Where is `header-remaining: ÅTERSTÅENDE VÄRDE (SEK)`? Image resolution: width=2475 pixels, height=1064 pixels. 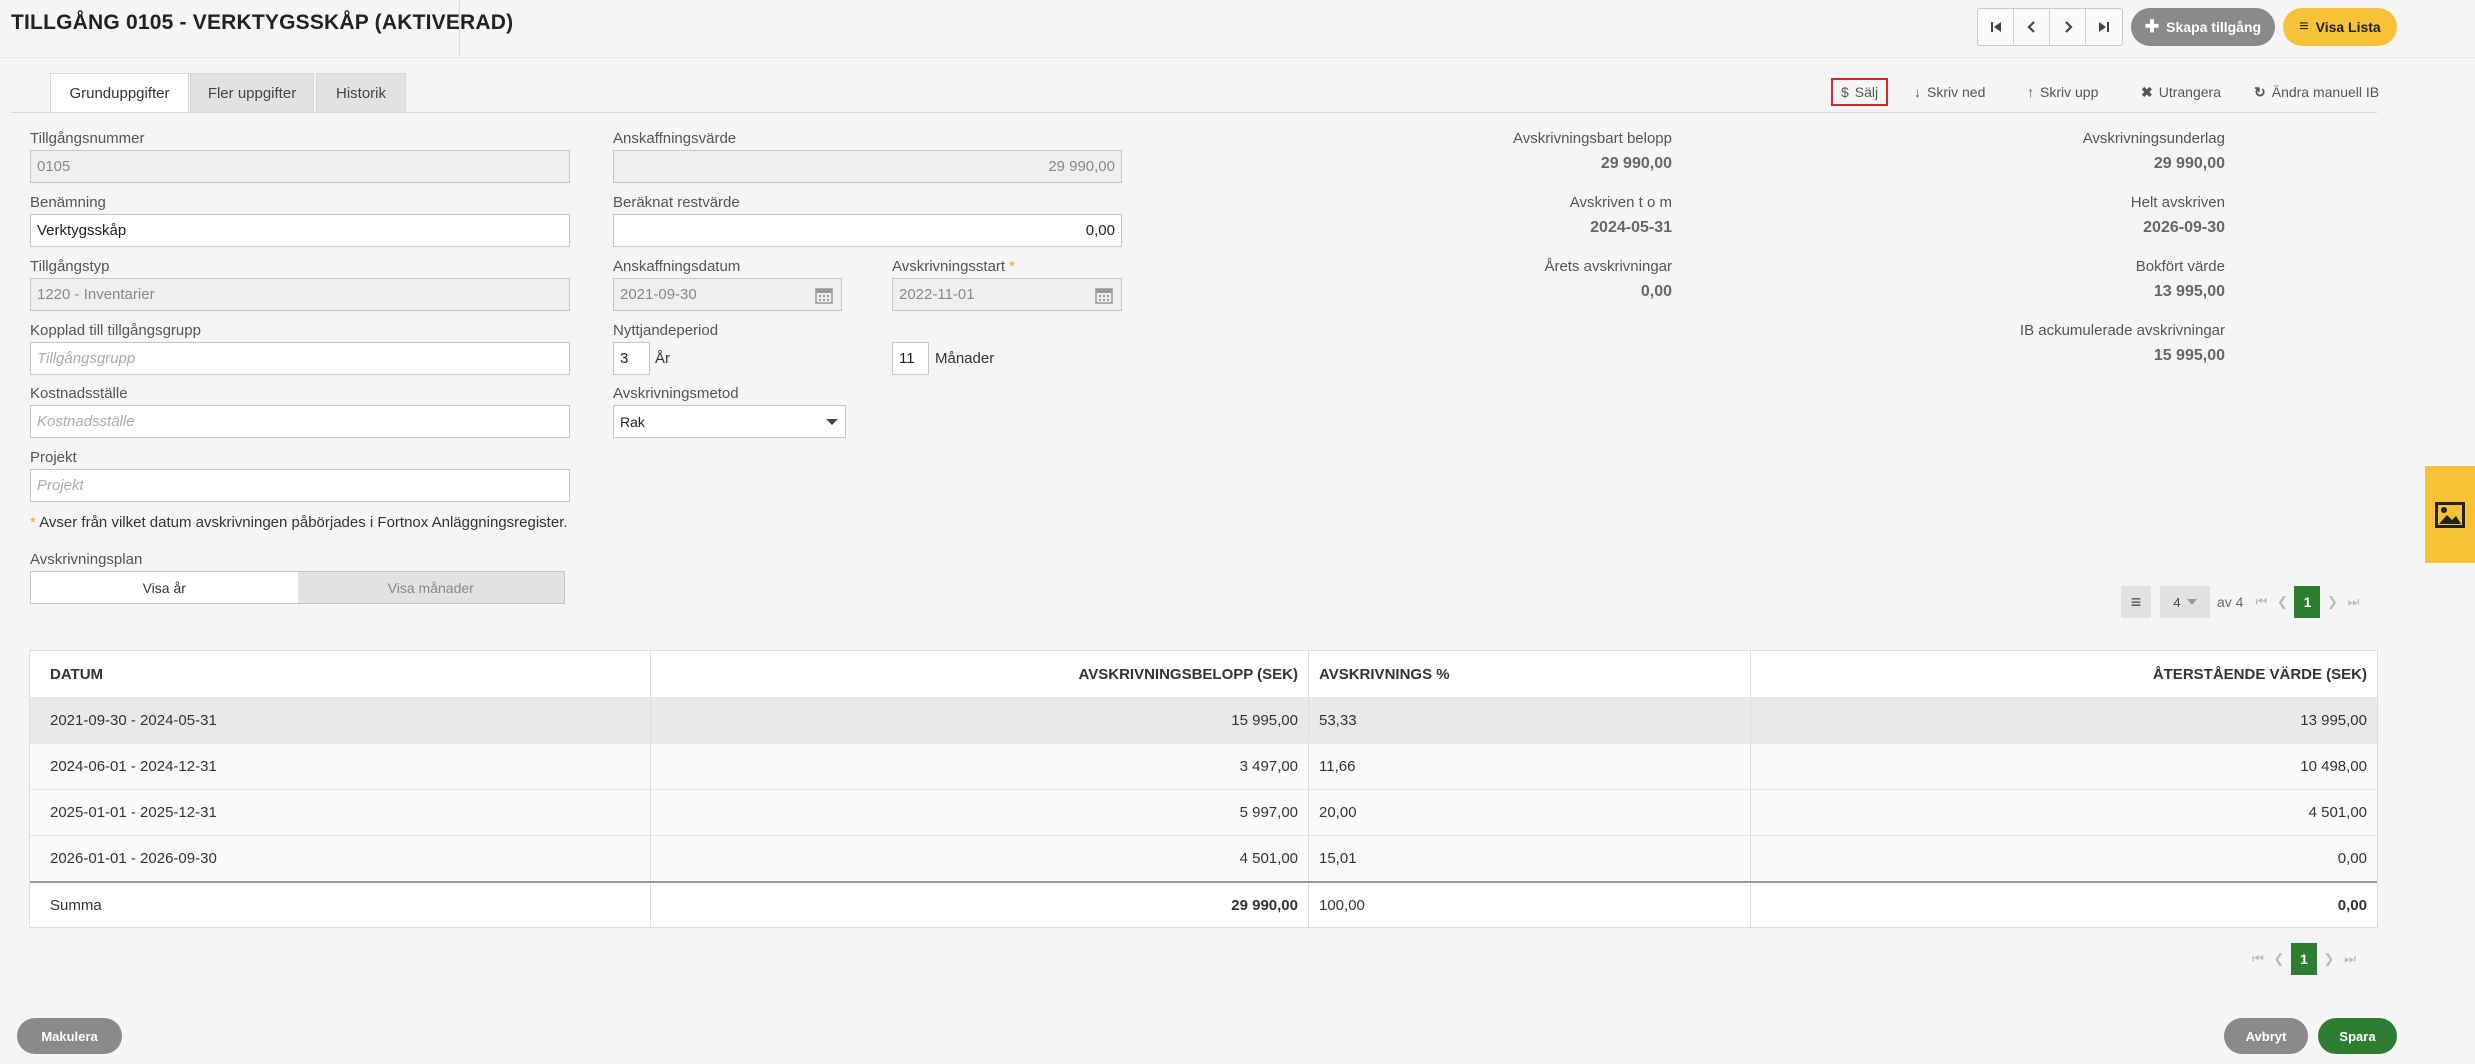 header-remaining: ÅTERSTÅENDE VÄRDE (SEK) is located at coordinates (2064, 674).